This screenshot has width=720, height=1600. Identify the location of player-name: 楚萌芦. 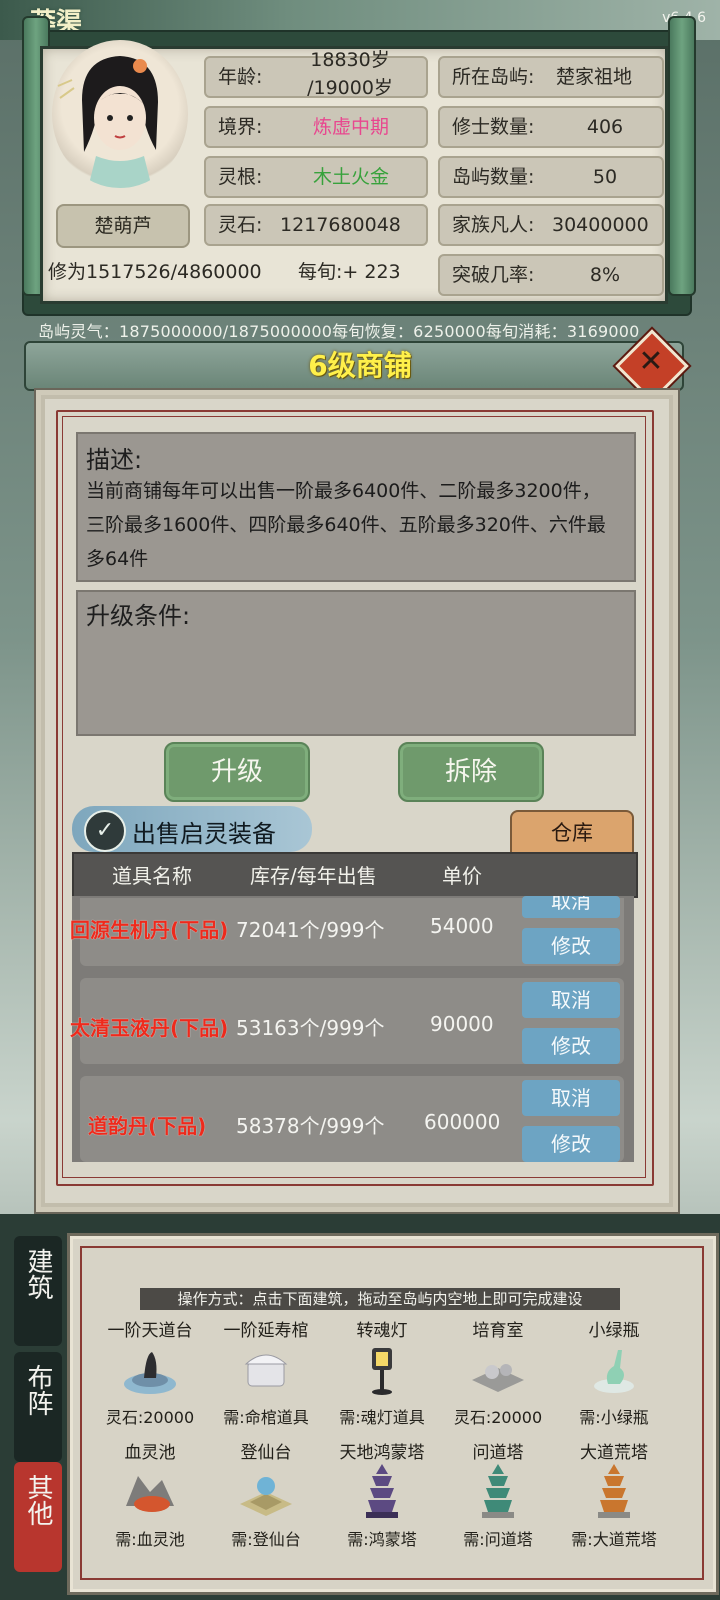
(123, 226).